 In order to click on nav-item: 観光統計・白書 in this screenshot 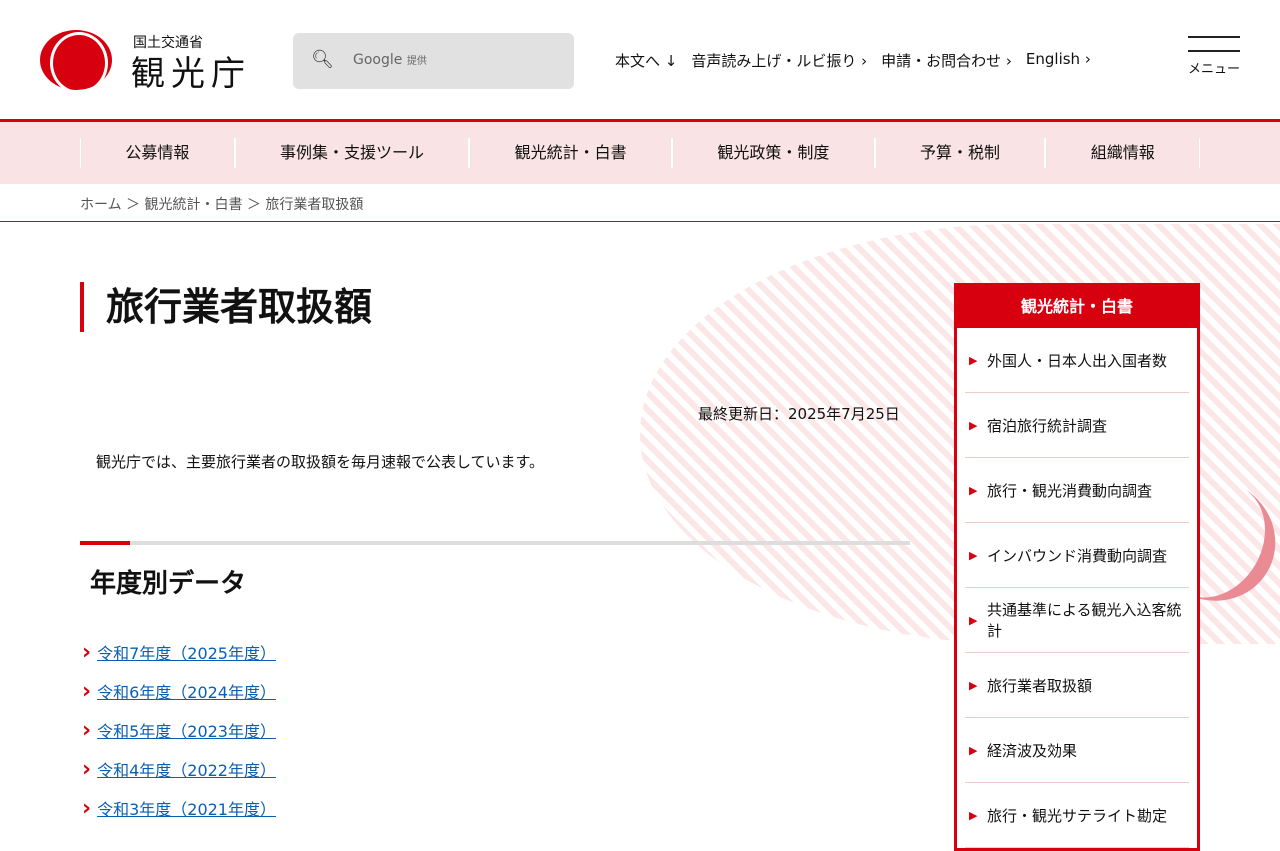, I will do `click(571, 153)`.